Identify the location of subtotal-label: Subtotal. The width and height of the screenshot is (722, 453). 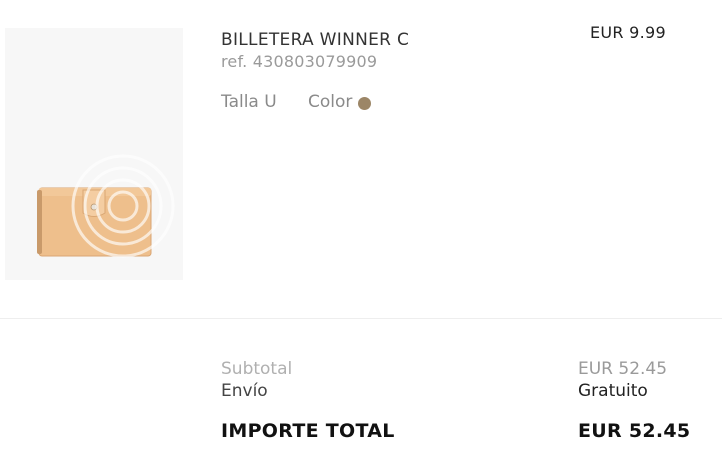
(257, 369).